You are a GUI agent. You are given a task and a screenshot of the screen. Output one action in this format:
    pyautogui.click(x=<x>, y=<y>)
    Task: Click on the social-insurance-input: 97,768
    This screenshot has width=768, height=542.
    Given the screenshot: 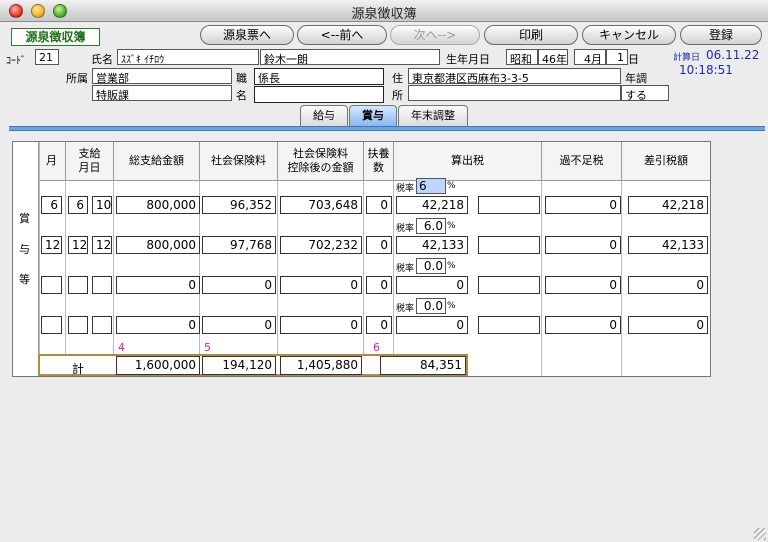 What is the action you would take?
    pyautogui.click(x=239, y=245)
    